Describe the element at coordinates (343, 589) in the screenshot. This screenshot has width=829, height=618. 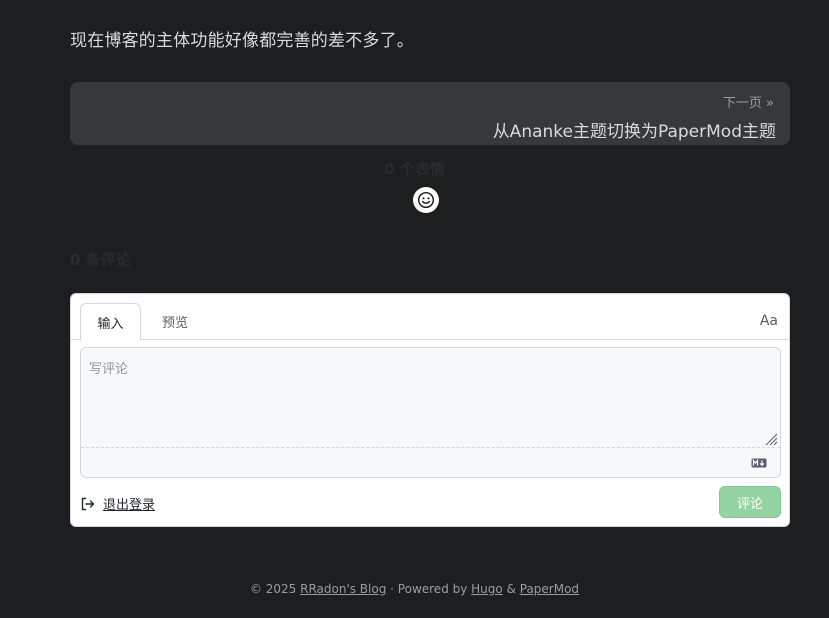
I see `footer-blog-link: RRadon's Blog` at that location.